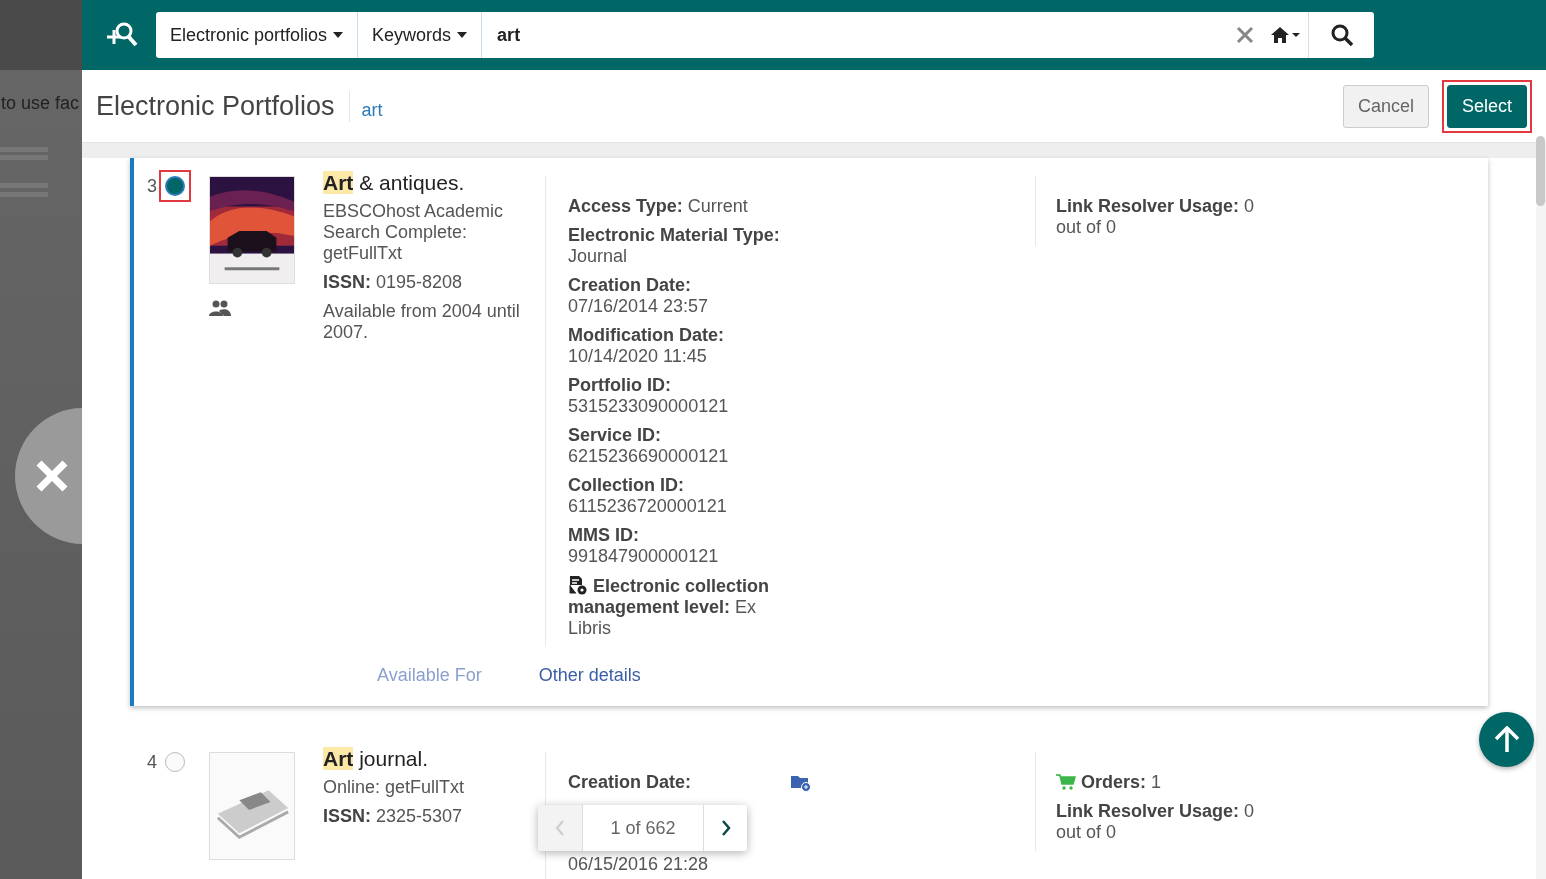 This screenshot has height=879, width=1546. Describe the element at coordinates (422, 322) in the screenshot. I see `availability-text: Available from 2004 until 2007.` at that location.